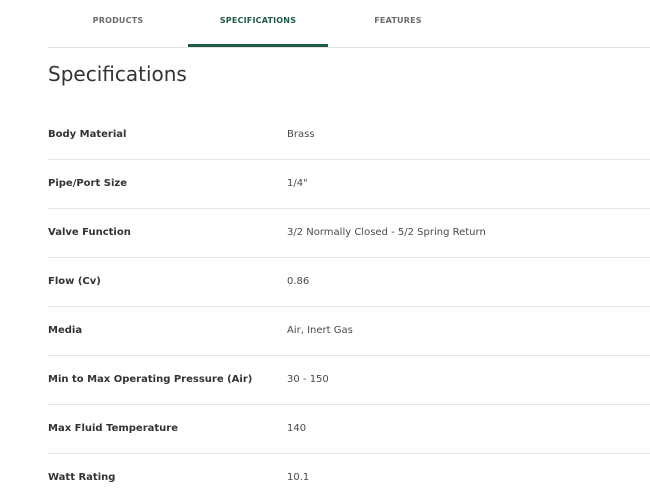 This screenshot has height=502, width=650. I want to click on spec-value: 10.1, so click(298, 477).